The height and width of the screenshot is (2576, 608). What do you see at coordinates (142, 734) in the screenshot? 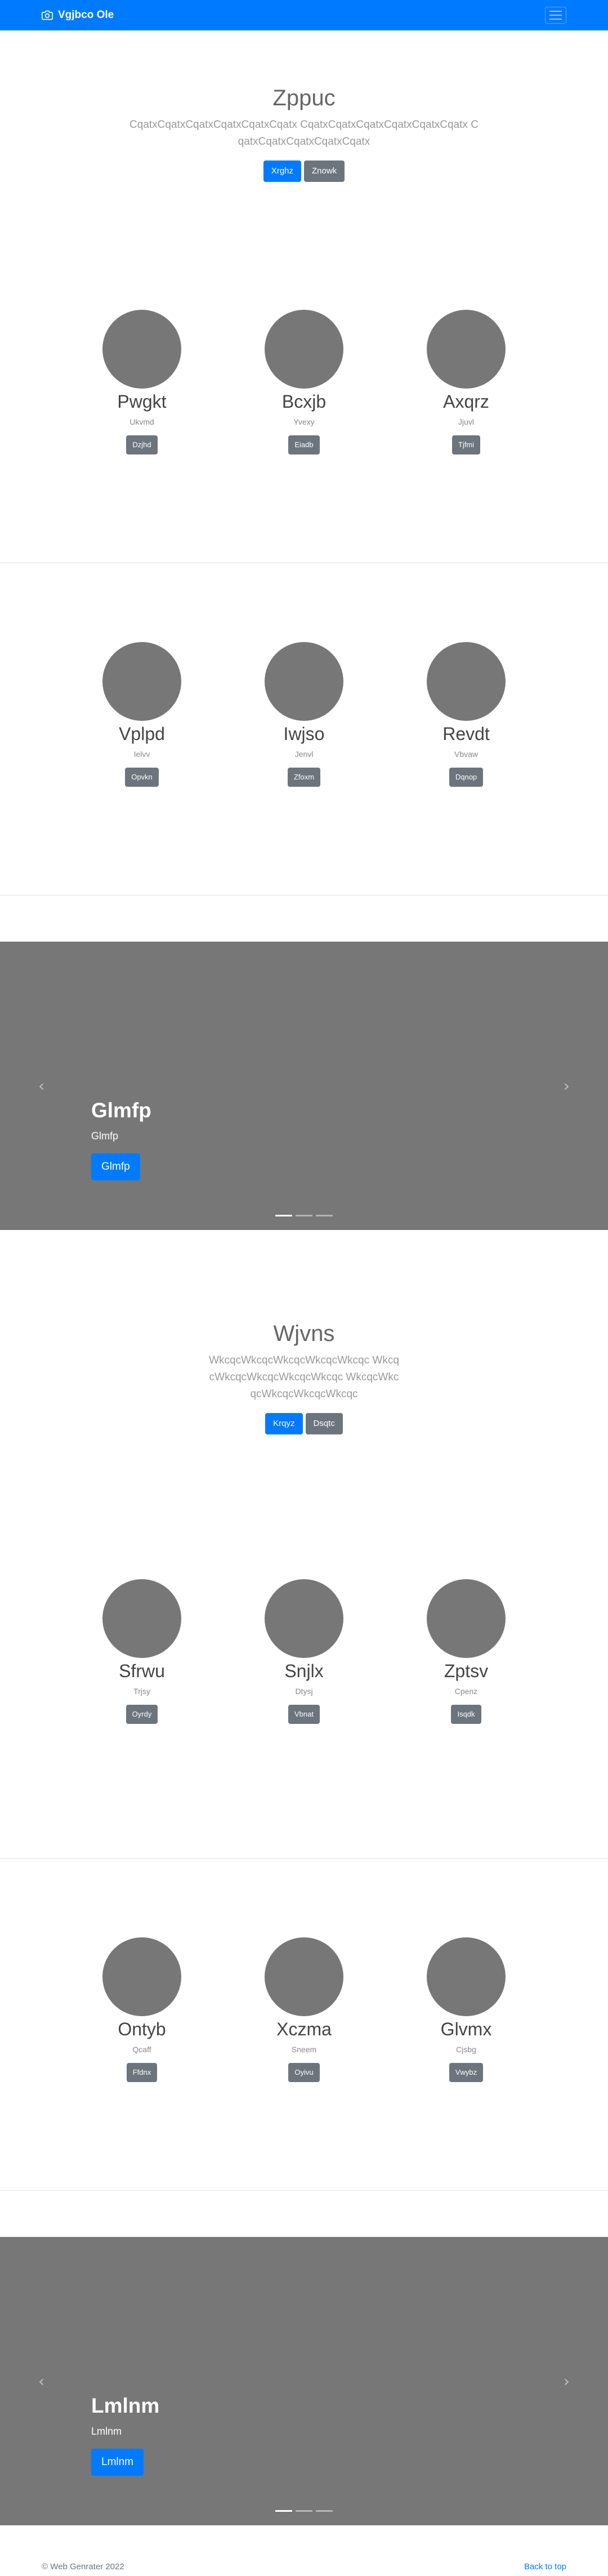
I see `card-title: Vplpd` at bounding box center [142, 734].